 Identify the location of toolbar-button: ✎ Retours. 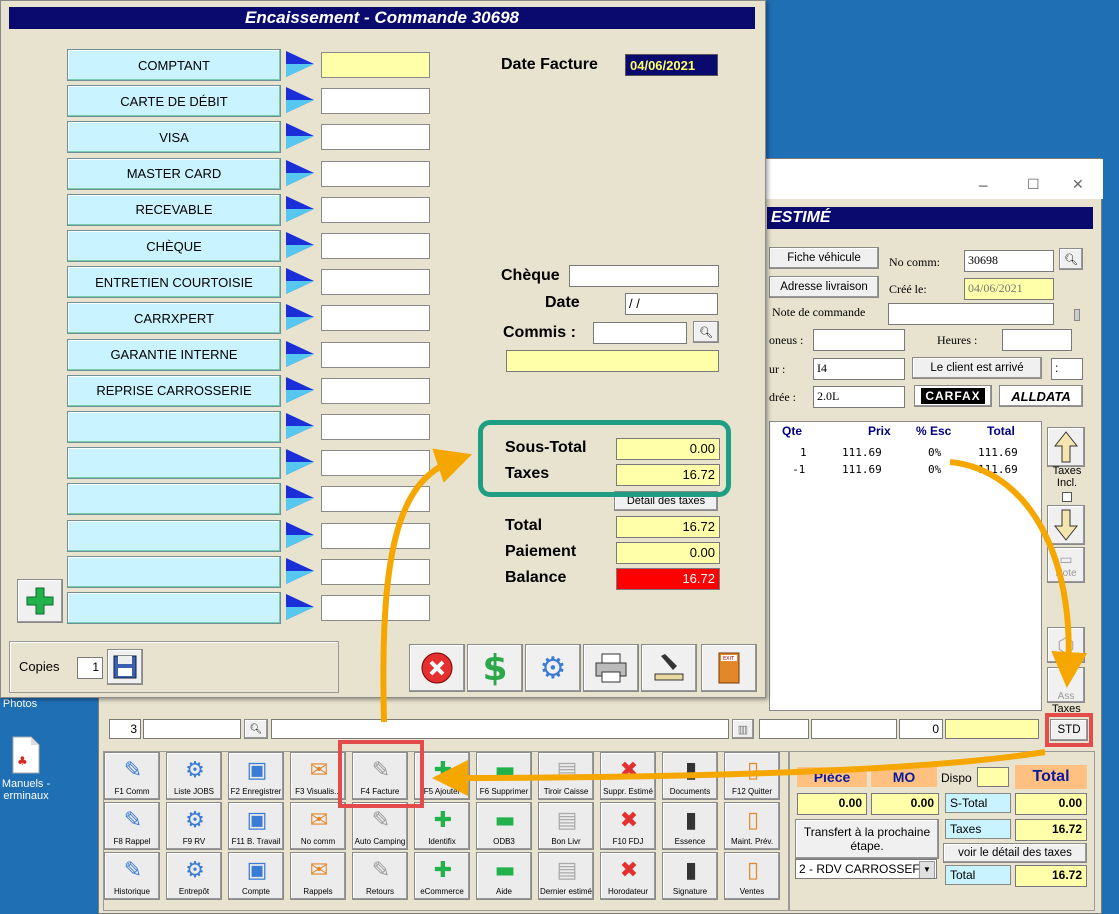
(380, 876).